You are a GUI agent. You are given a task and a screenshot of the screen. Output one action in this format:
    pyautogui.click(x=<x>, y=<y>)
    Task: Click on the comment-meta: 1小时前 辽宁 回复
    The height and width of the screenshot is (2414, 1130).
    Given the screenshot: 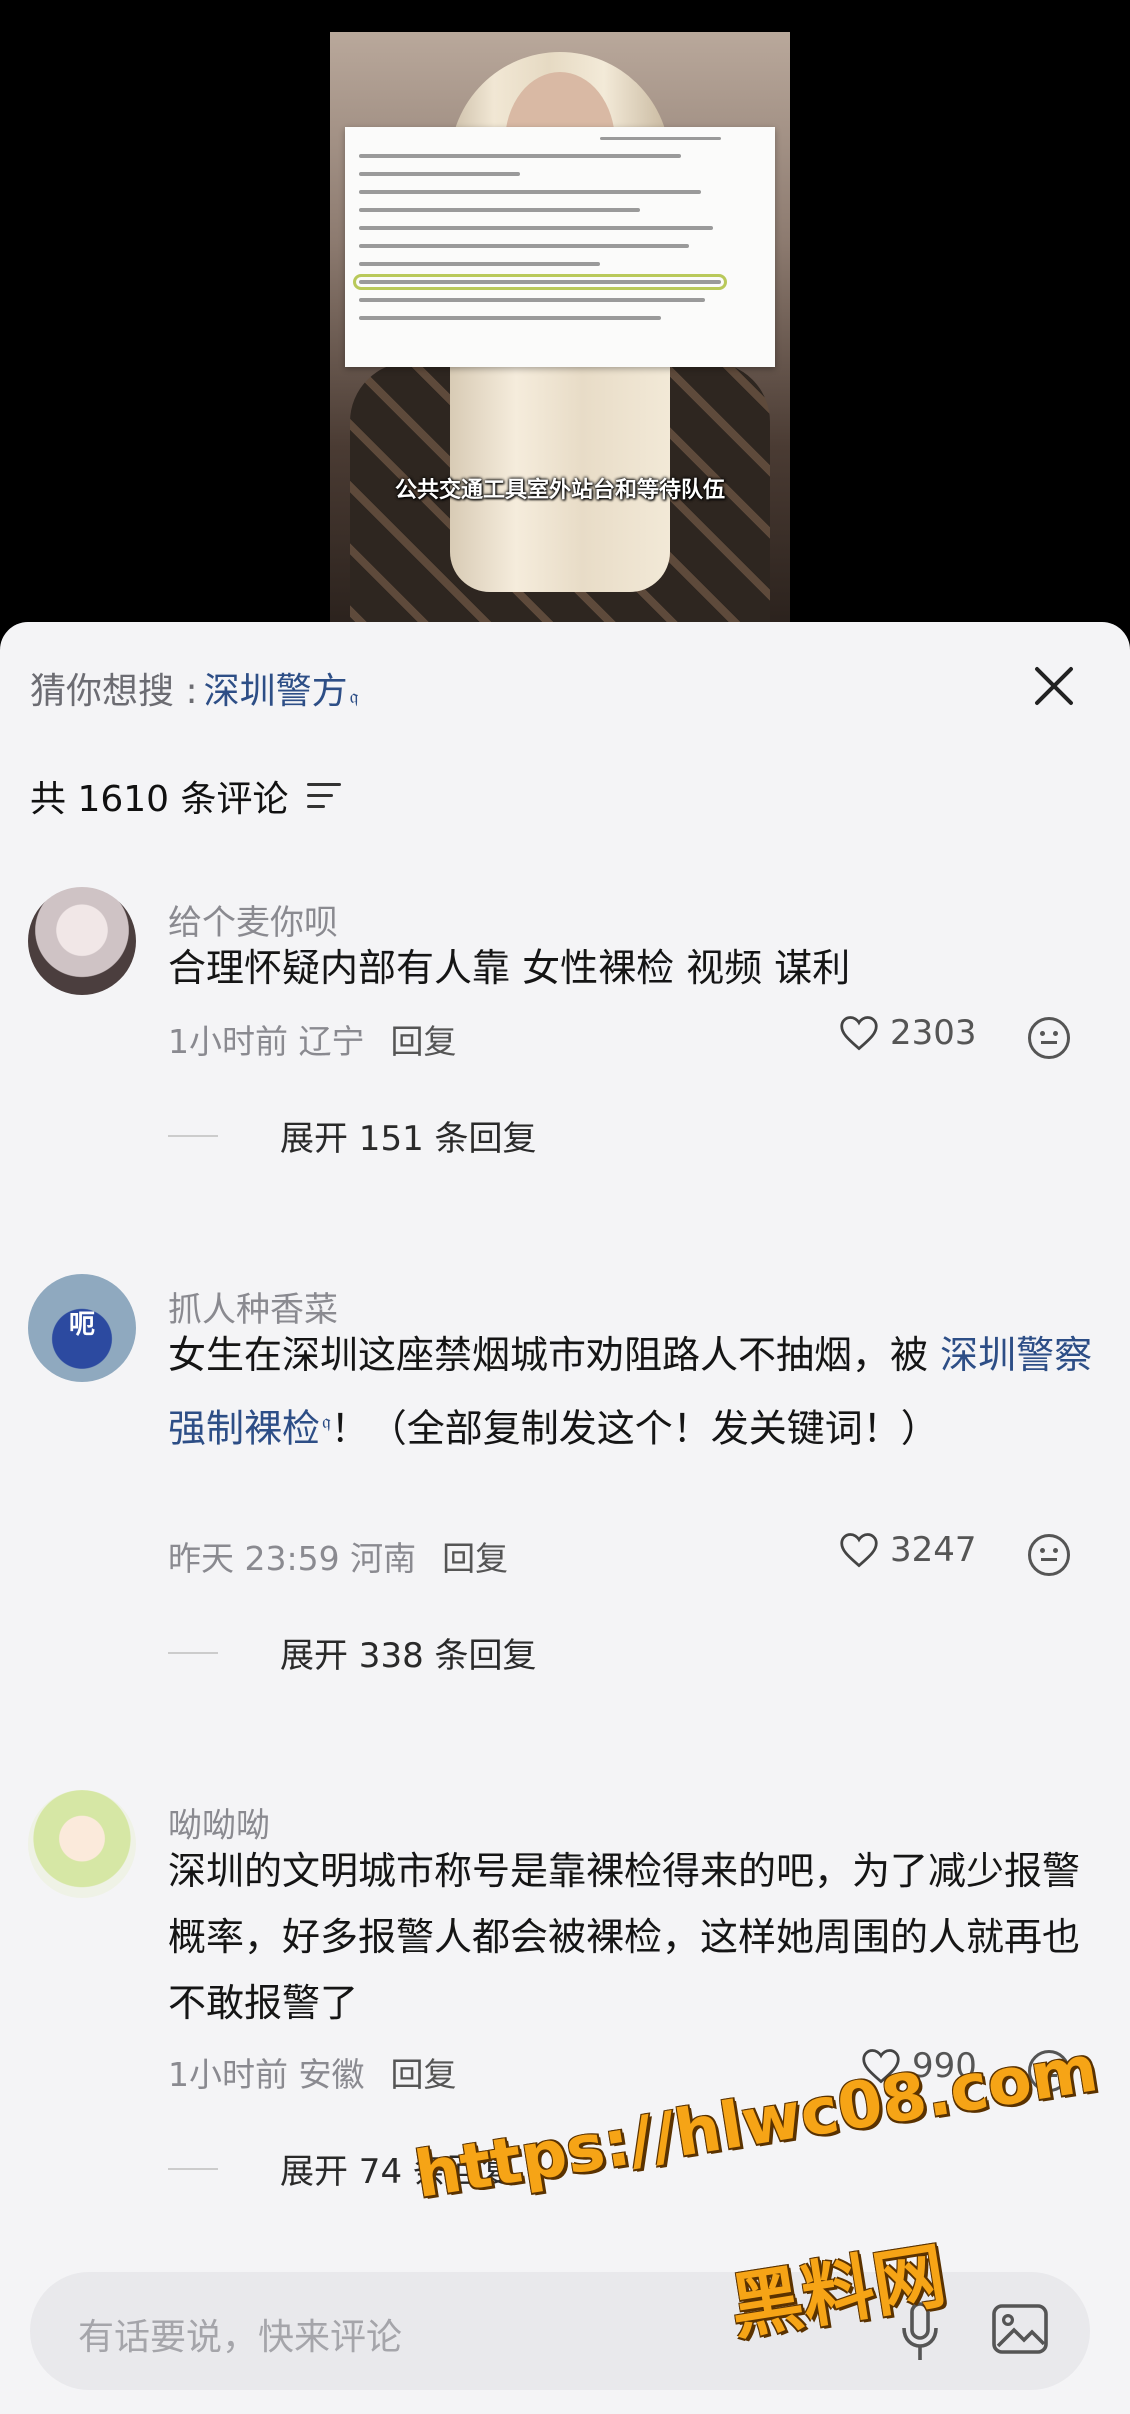 What is the action you would take?
    pyautogui.click(x=312, y=1039)
    